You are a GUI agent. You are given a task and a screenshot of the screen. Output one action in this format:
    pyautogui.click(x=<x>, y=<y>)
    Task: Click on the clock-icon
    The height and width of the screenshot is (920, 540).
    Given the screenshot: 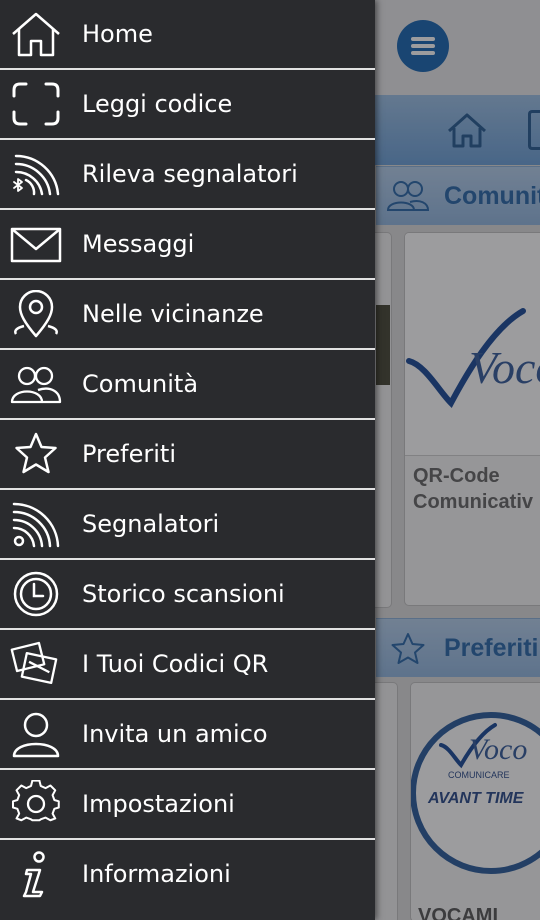 What is the action you would take?
    pyautogui.click(x=36, y=594)
    